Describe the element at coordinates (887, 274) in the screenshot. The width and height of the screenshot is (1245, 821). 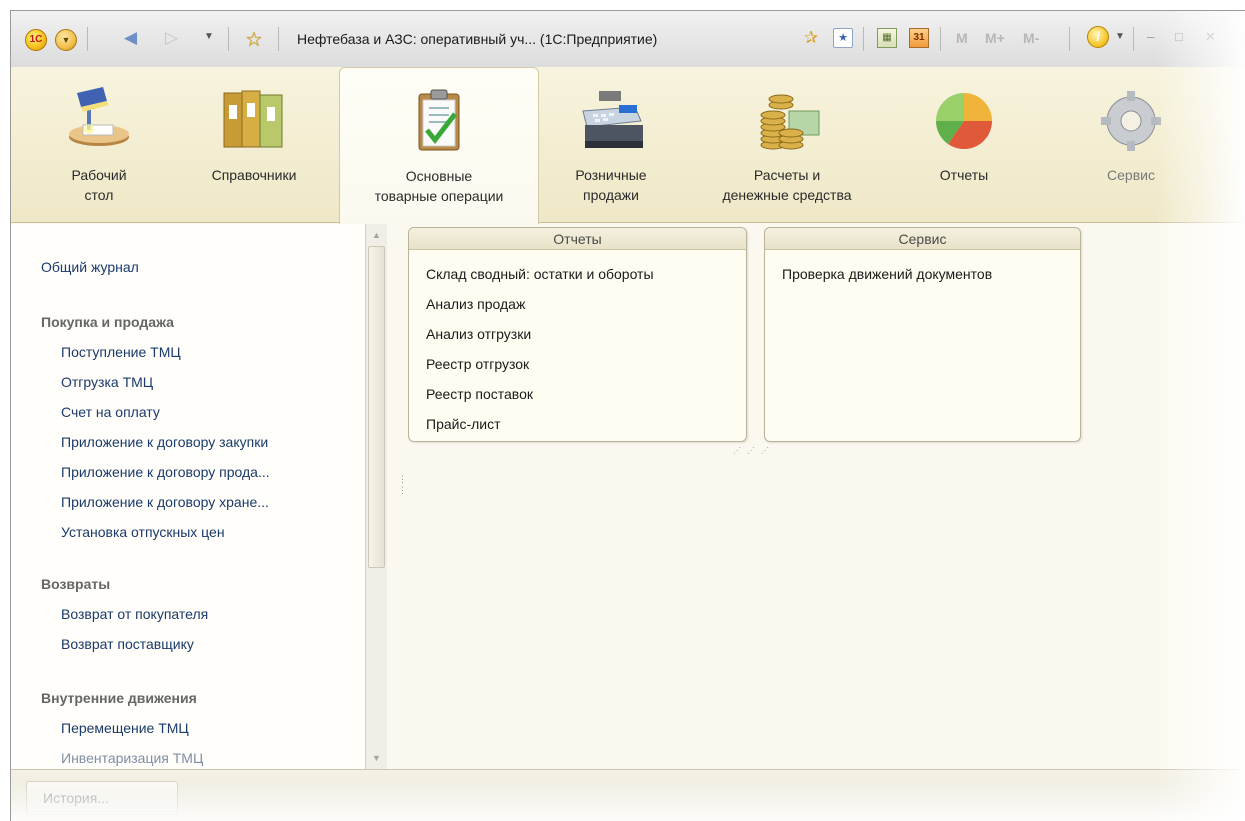
I see `service-link-check-movements: Проверка движений документов` at that location.